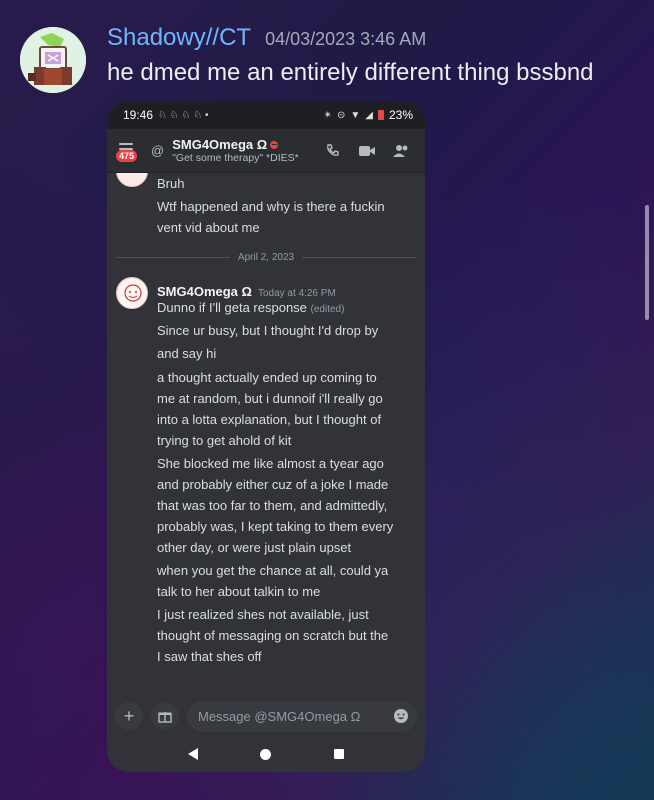  What do you see at coordinates (273, 635) in the screenshot?
I see `message-line: thought of messaging on scratch but the` at bounding box center [273, 635].